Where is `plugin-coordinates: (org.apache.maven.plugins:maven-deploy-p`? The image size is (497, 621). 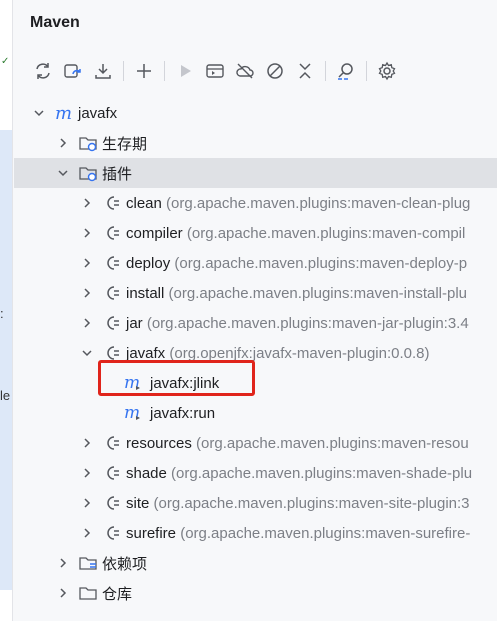 plugin-coordinates: (org.apache.maven.plugins:maven-deploy-p is located at coordinates (321, 263).